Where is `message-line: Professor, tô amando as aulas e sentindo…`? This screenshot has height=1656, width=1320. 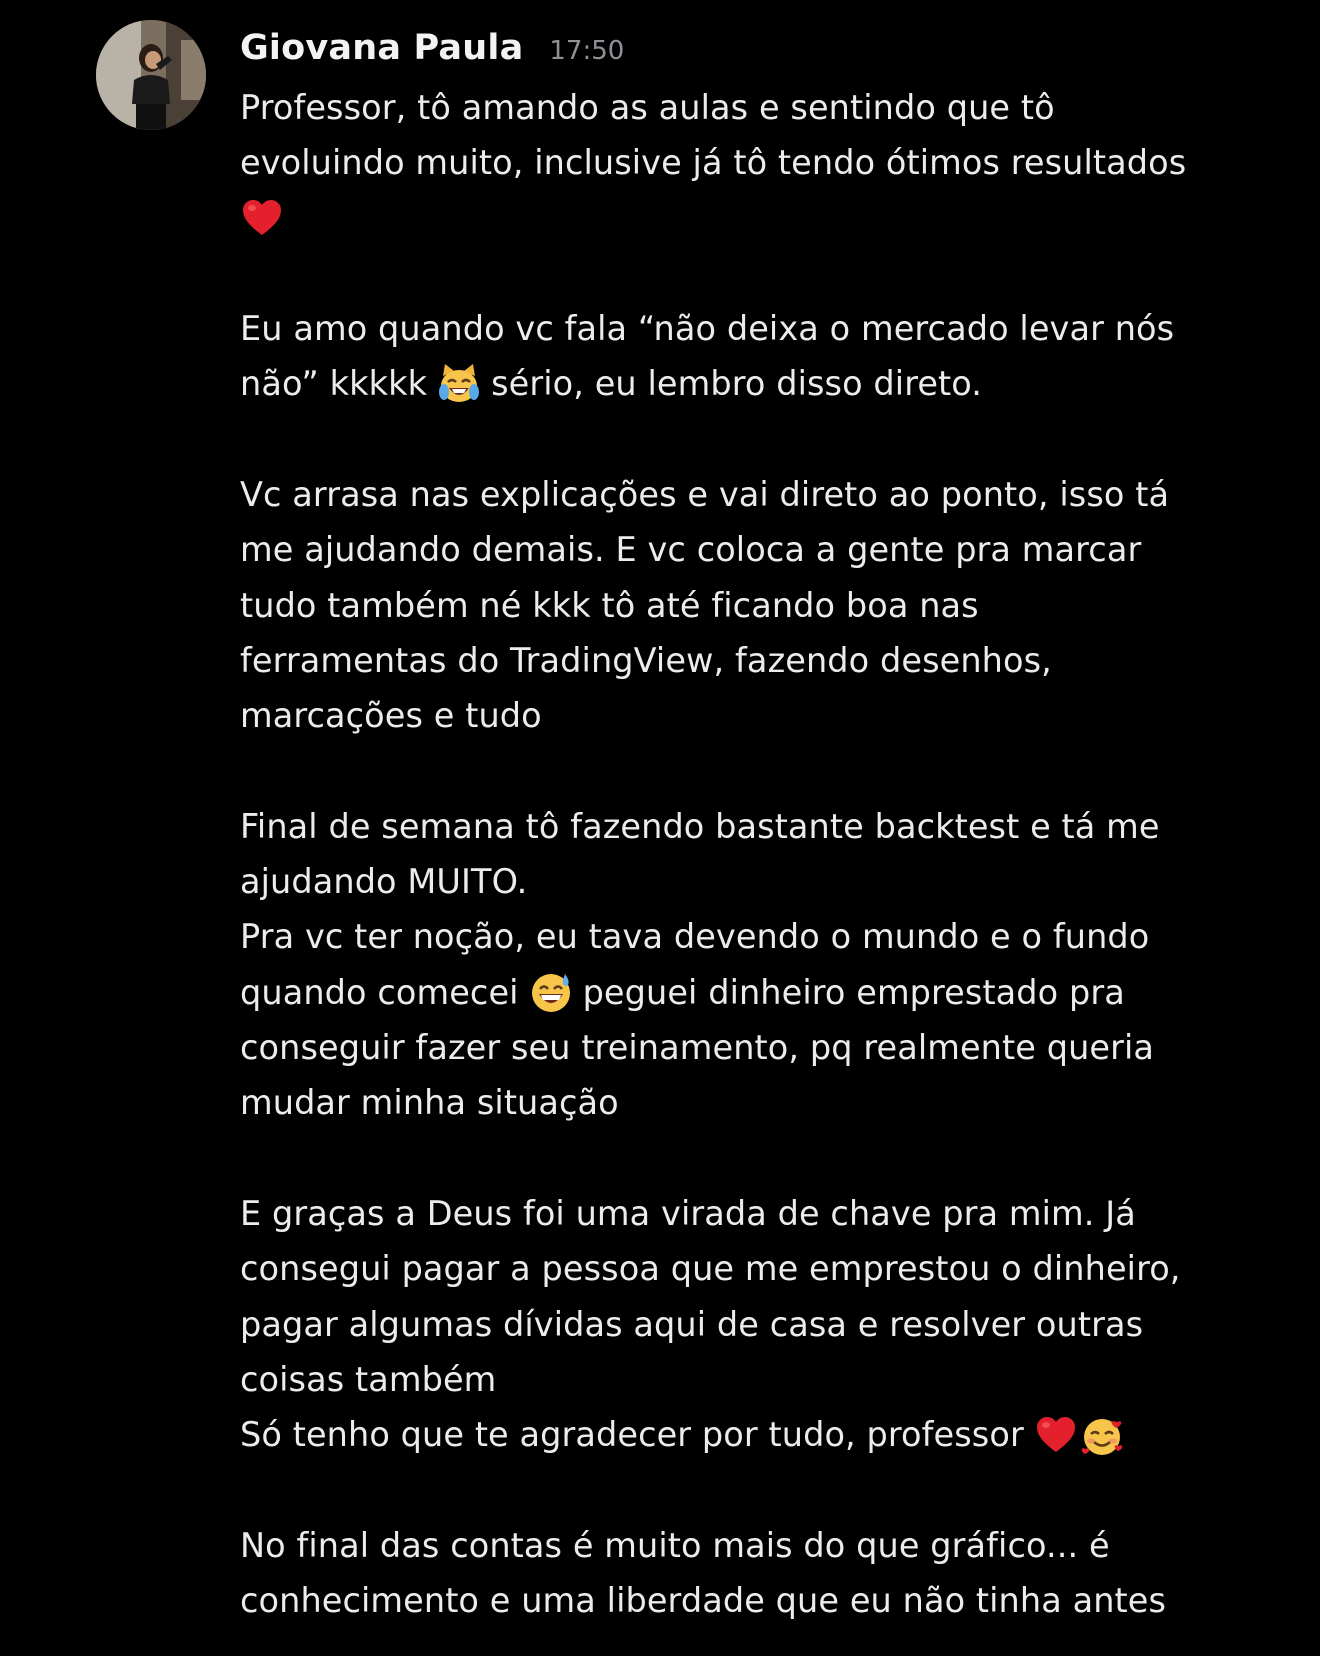 message-line: Professor, tô amando as aulas e sentindo… is located at coordinates (647, 107).